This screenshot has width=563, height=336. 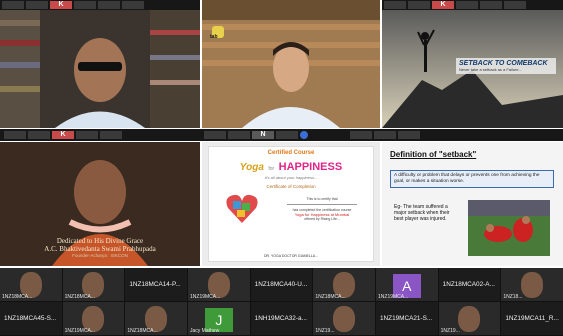 I want to click on speaker-1-video, so click(x=100, y=69).